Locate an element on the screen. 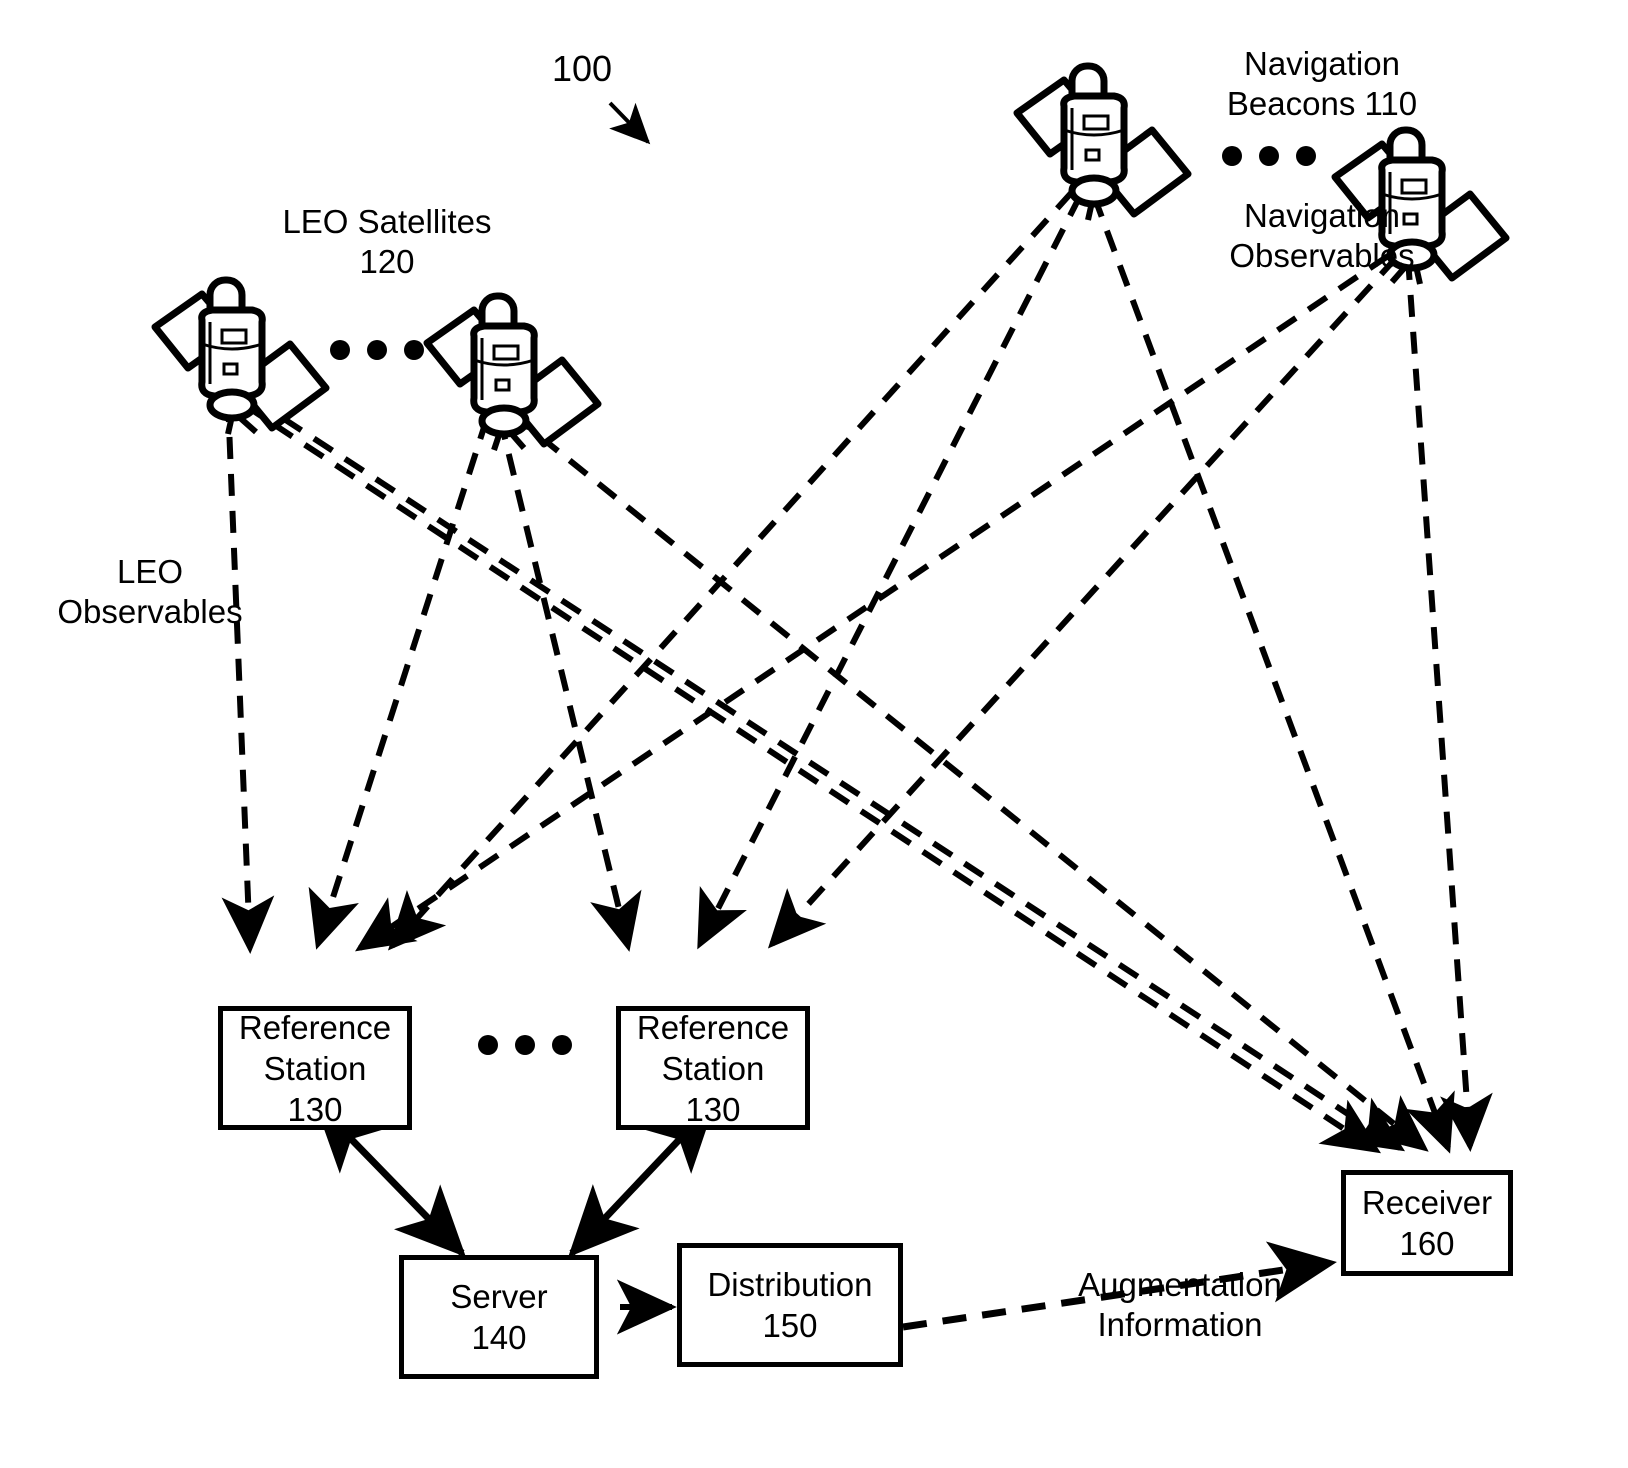 The width and height of the screenshot is (1628, 1468). reference-station-box-right: Reference Station 130 is located at coordinates (713, 1068).